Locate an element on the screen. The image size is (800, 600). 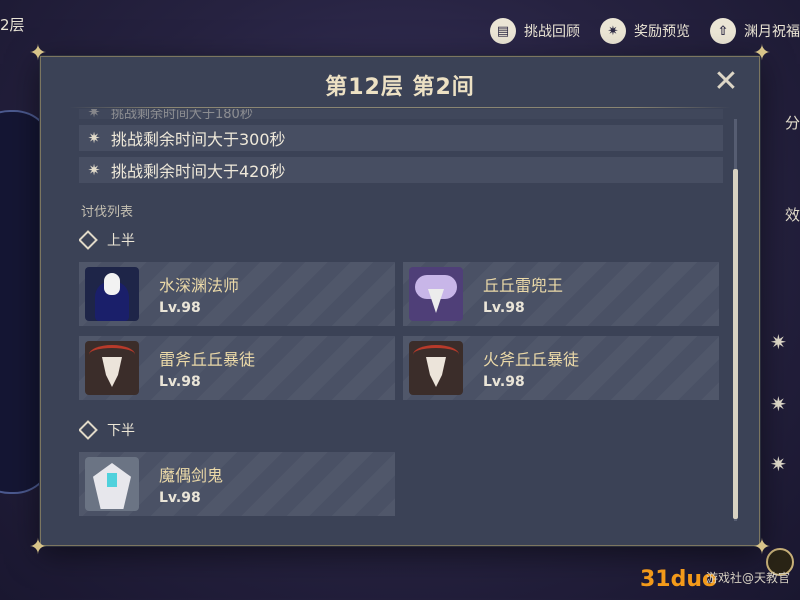
abyss-mage-avatar is located at coordinates (112, 294).